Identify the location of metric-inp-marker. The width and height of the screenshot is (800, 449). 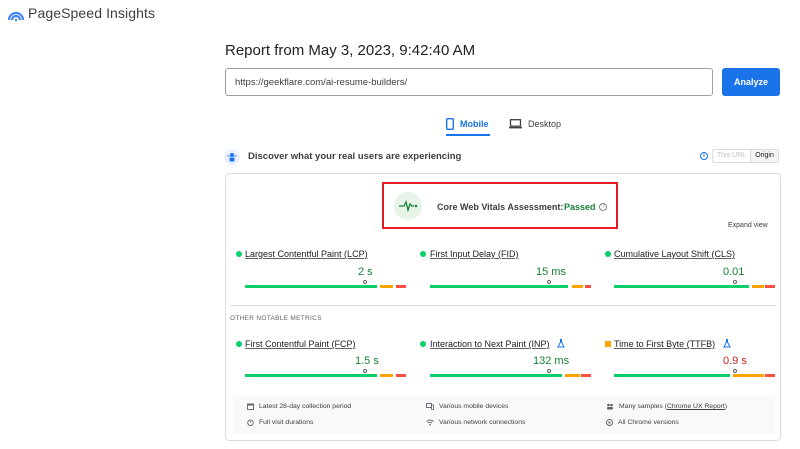
(549, 371).